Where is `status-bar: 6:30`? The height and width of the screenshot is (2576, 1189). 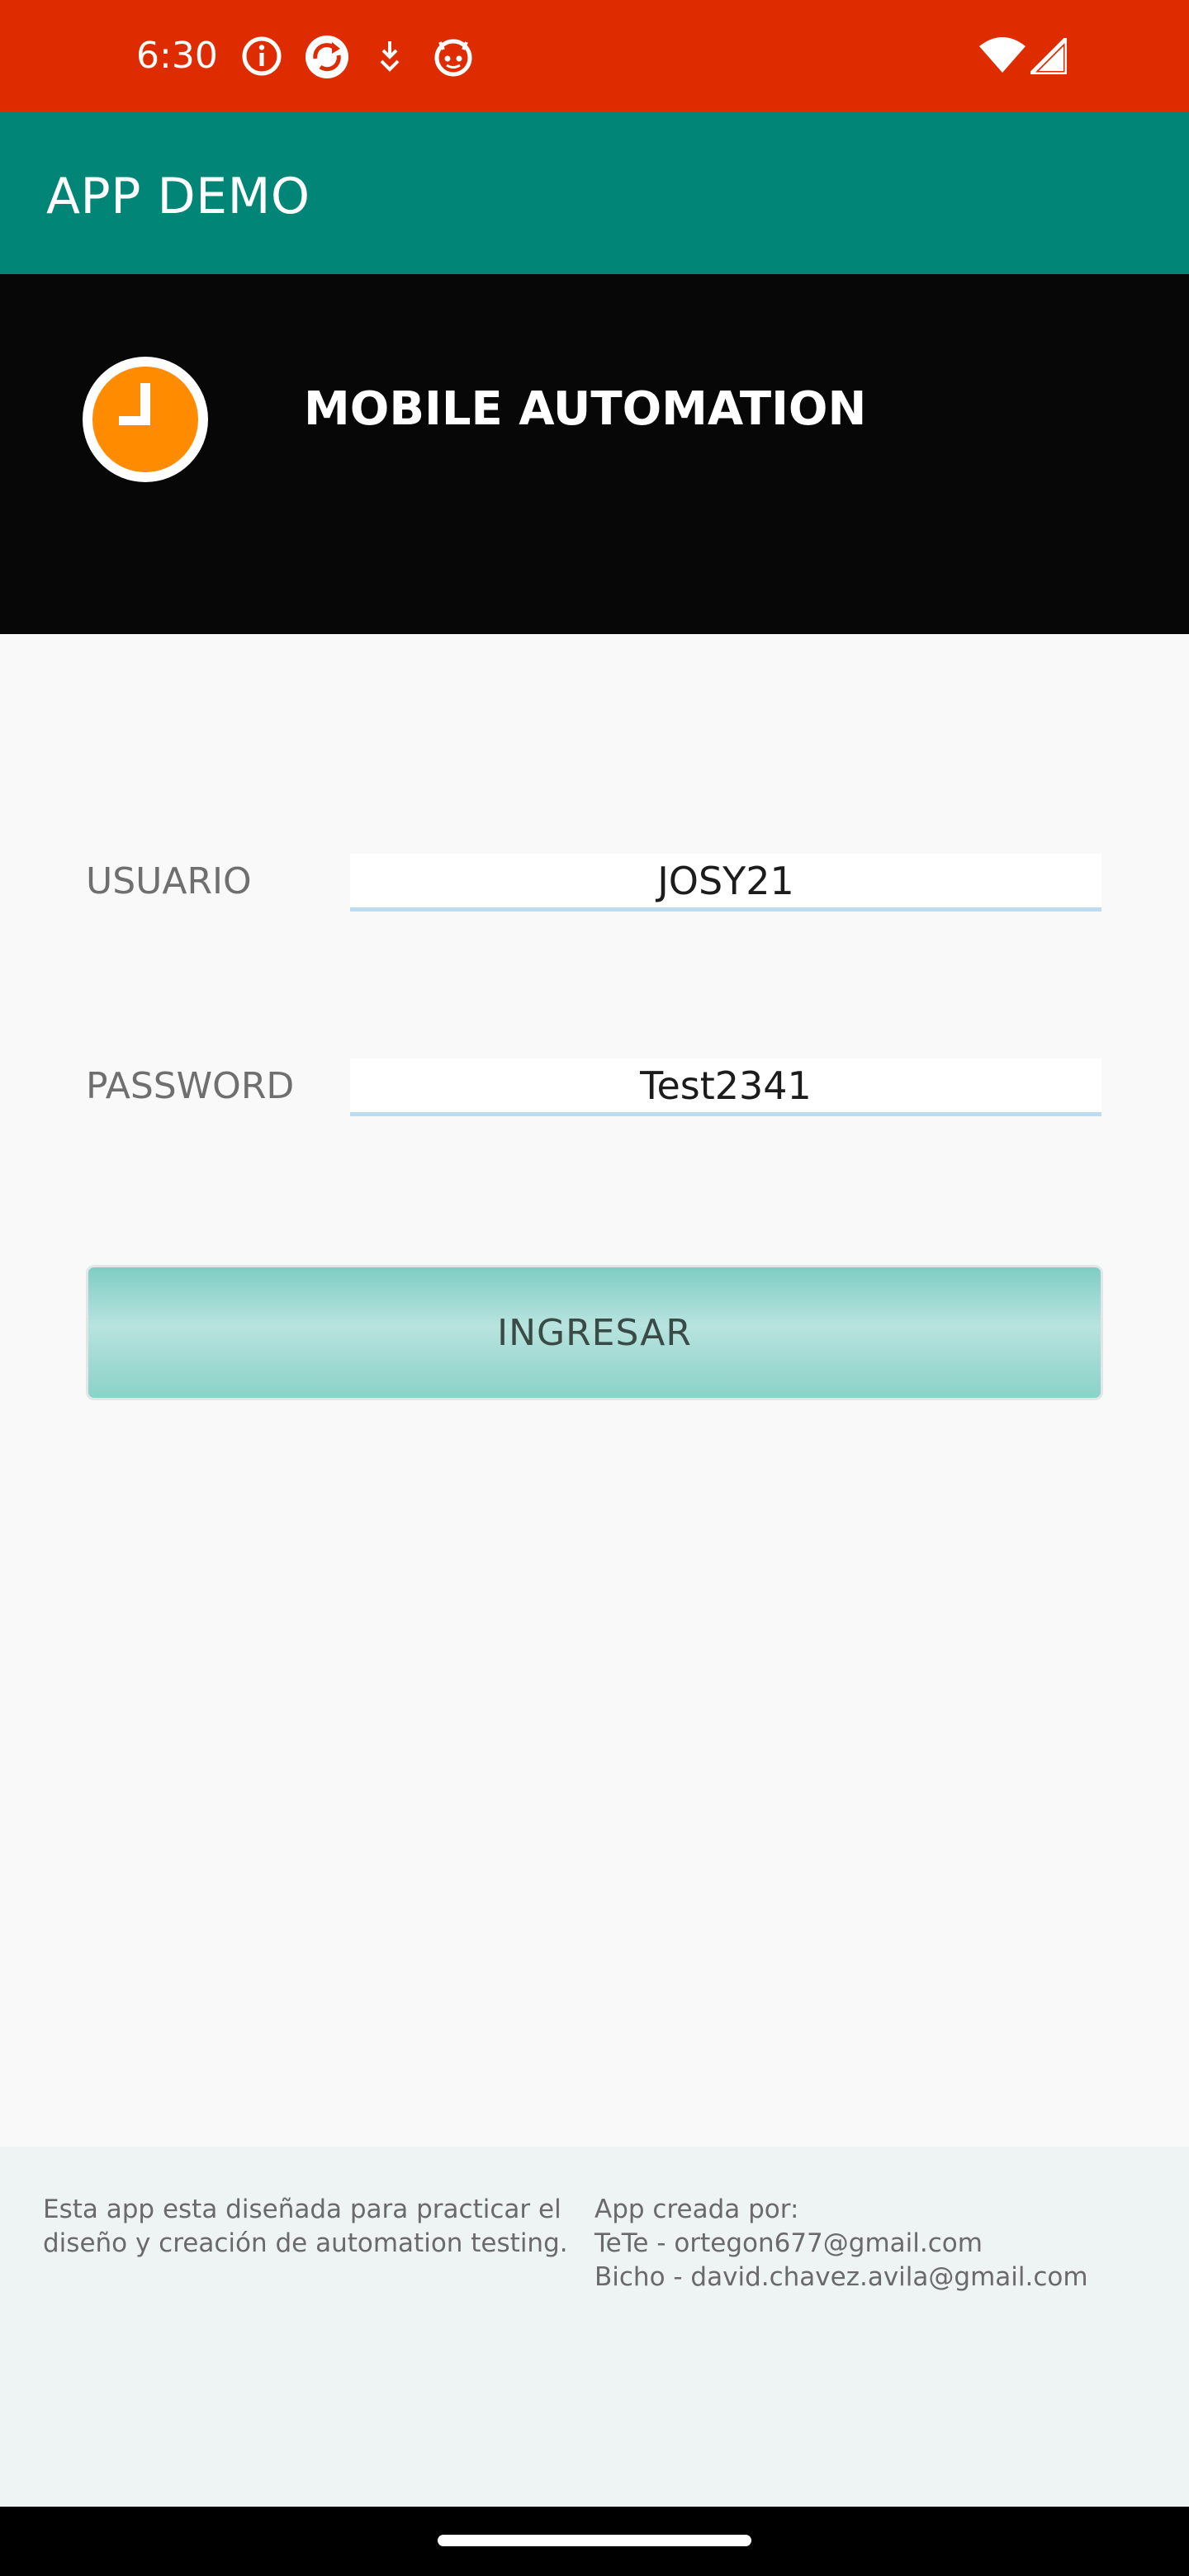 status-bar: 6:30 is located at coordinates (594, 56).